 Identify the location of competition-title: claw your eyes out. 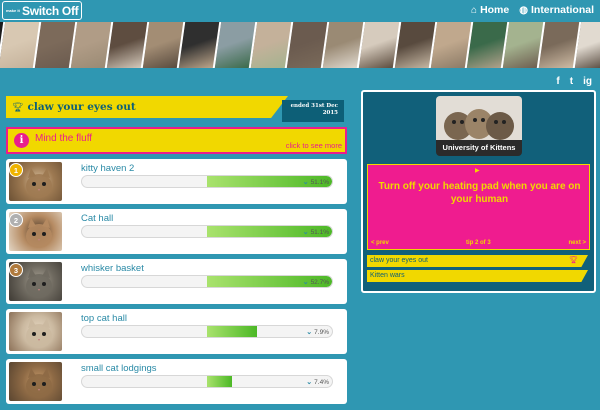
(81, 107).